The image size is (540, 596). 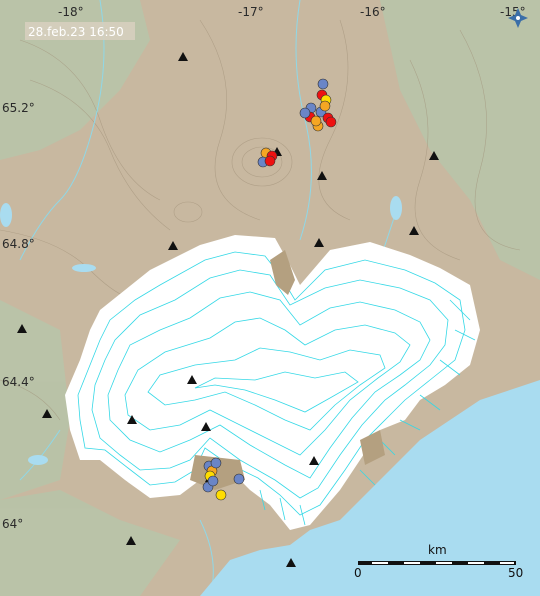 What do you see at coordinates (18, 382) in the screenshot?
I see `lat-label: 64.4°` at bounding box center [18, 382].